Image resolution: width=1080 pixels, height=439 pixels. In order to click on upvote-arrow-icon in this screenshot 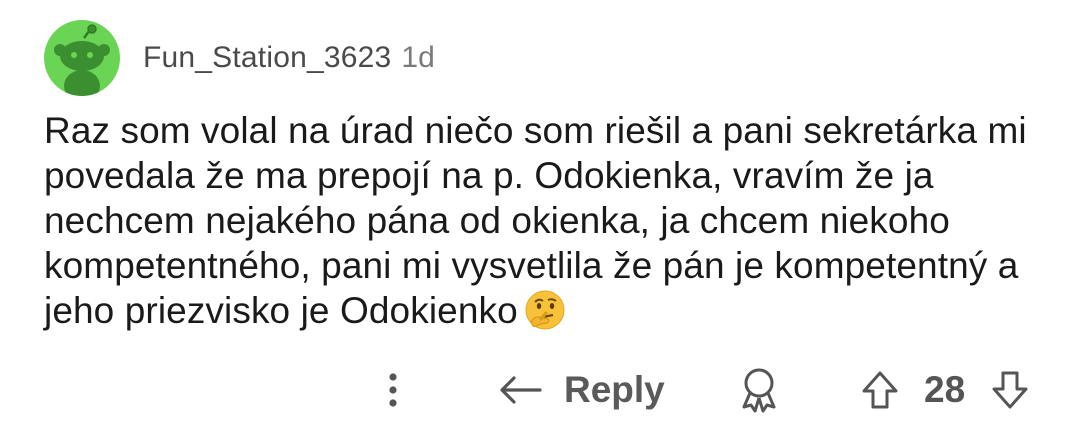, I will do `click(880, 390)`.